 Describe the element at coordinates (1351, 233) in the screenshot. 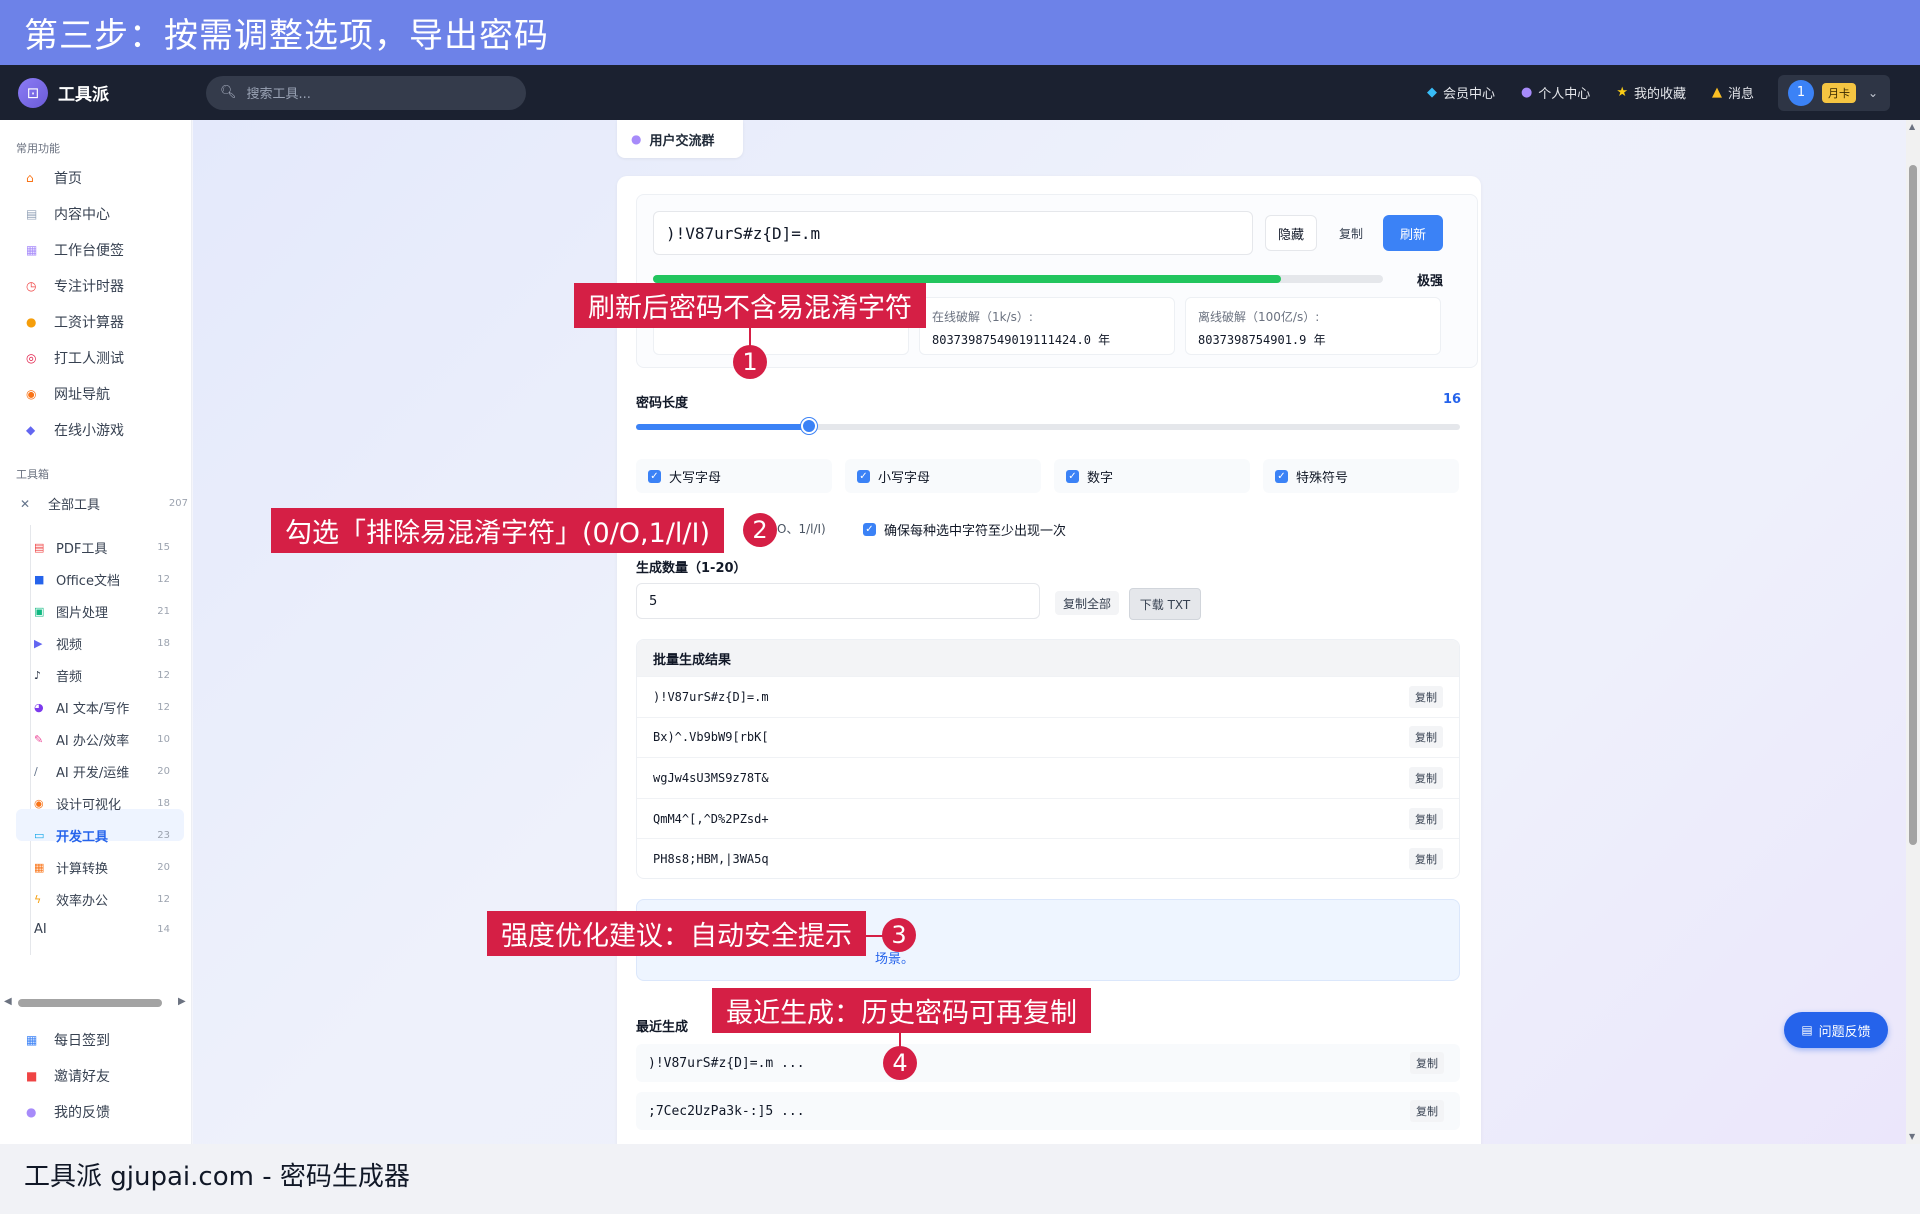

I see `copy-button: 复制` at that location.